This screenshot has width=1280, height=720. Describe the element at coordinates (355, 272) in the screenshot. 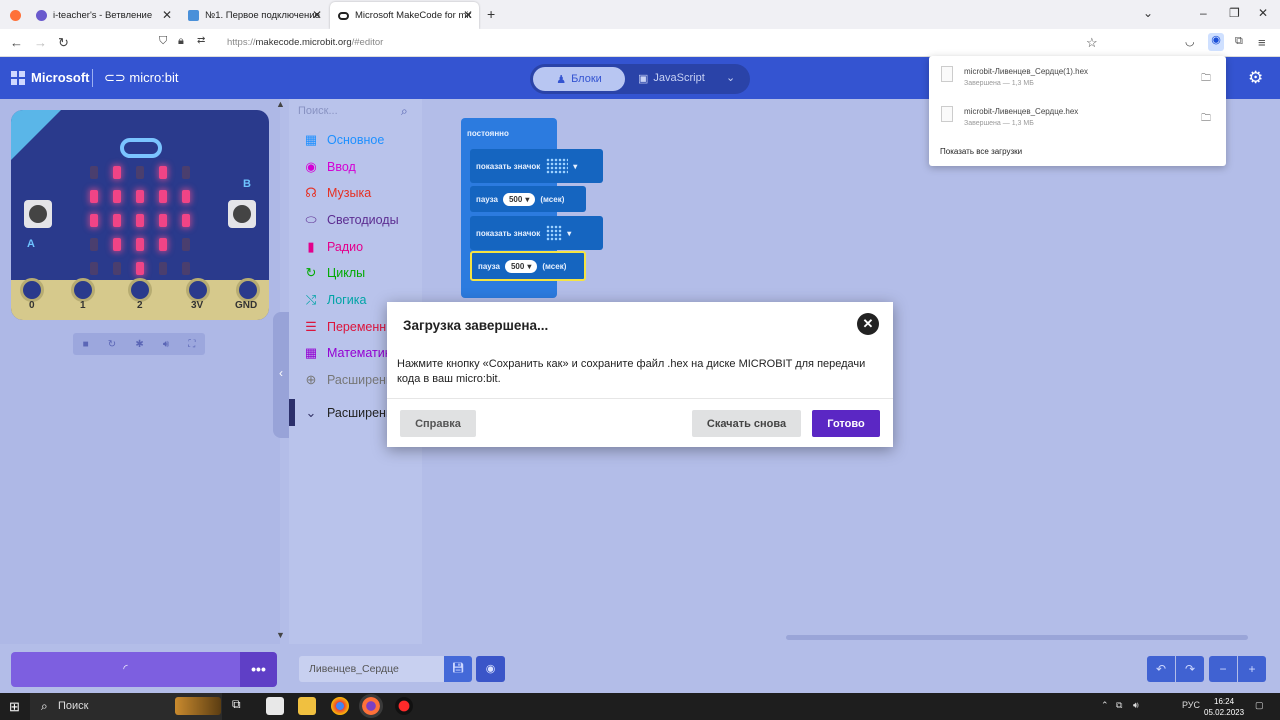

I see `toolbox-category: ↻ Циклы` at that location.